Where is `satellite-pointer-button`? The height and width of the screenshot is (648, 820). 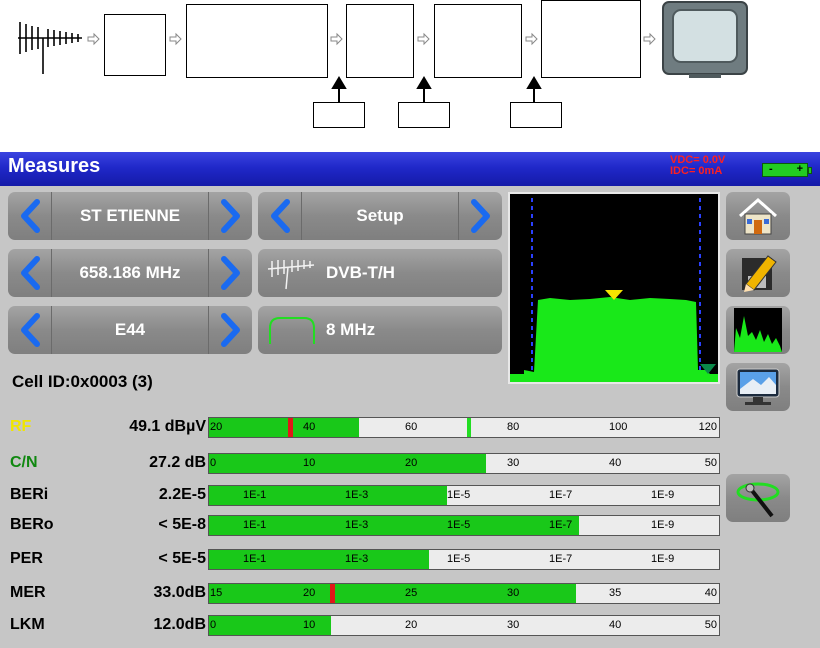
satellite-pointer-button is located at coordinates (758, 498).